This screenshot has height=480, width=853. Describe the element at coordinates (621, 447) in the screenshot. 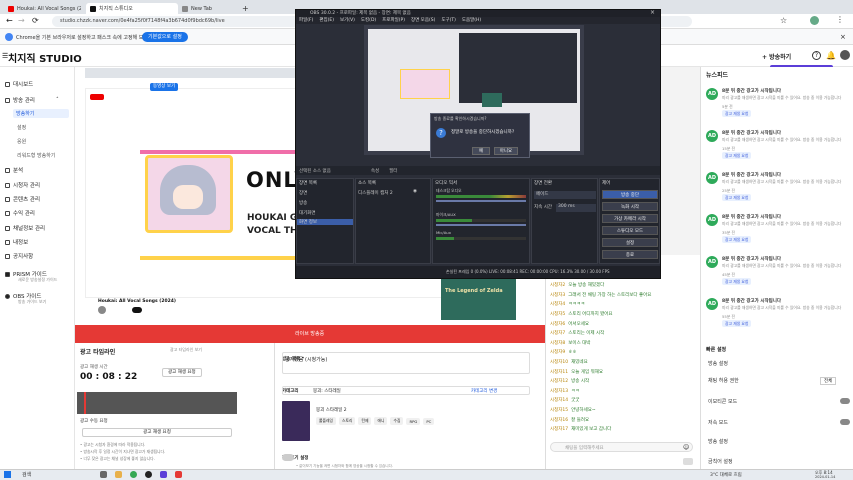

I see `chat-input: 채팅을 입력해주세요 ☺` at that location.